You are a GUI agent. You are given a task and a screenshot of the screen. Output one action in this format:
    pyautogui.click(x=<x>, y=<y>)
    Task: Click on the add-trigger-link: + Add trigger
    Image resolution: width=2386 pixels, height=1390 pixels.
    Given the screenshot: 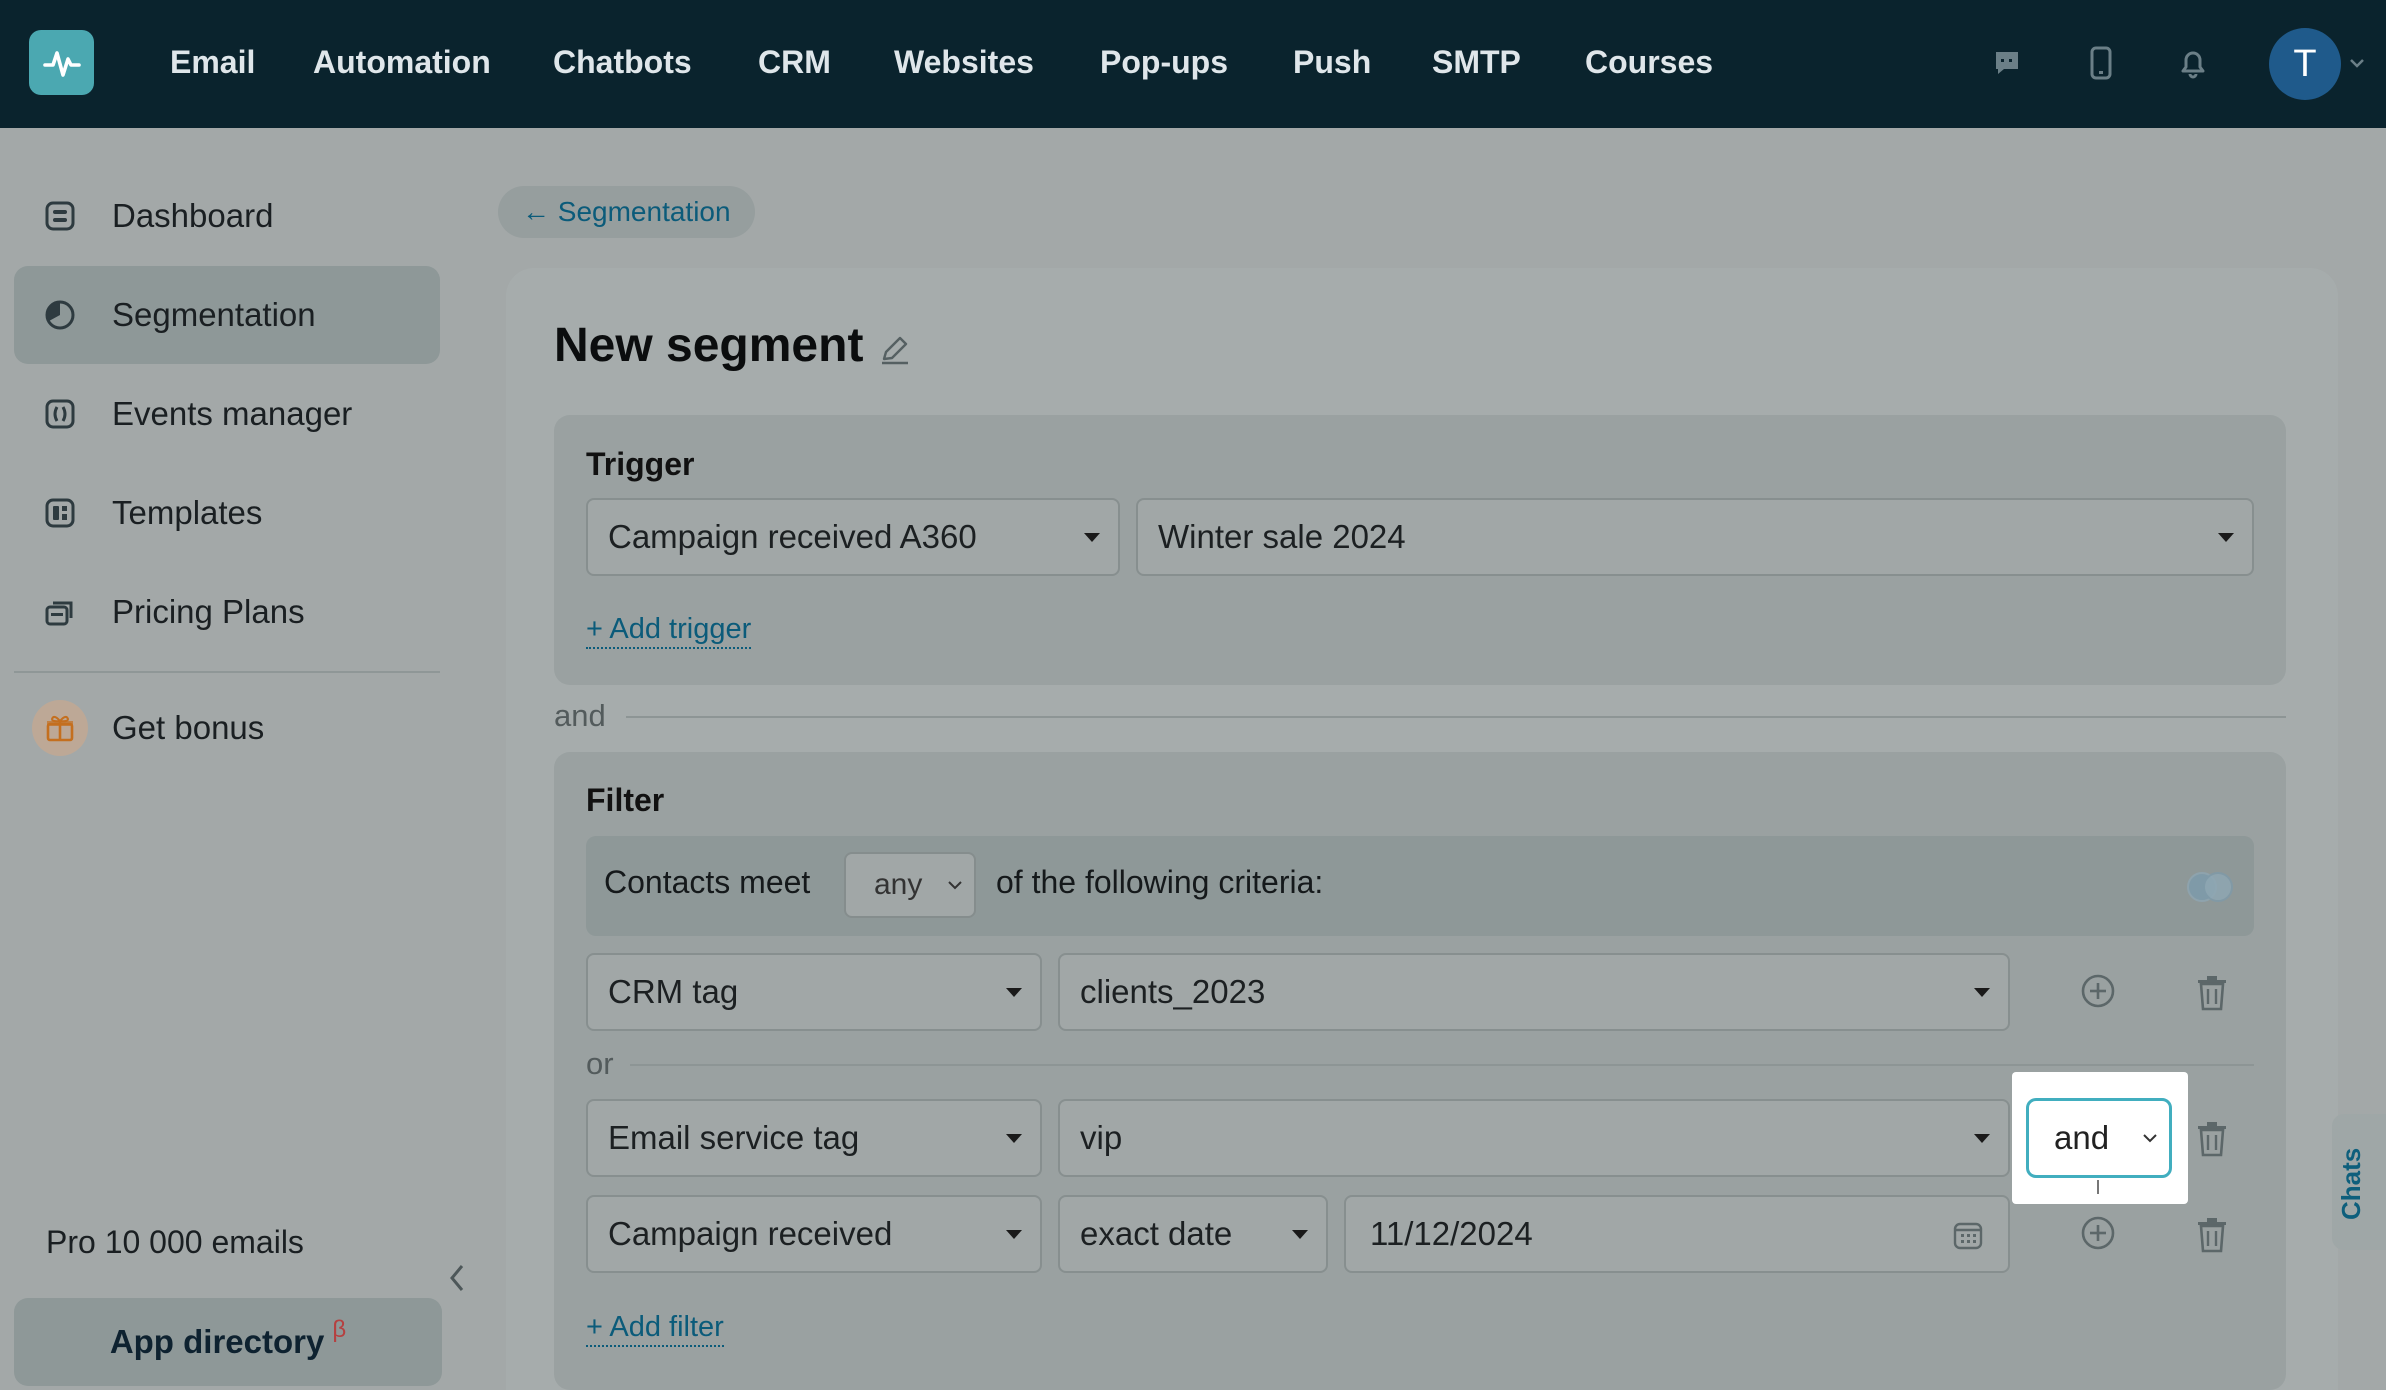 What is the action you would take?
    pyautogui.click(x=669, y=630)
    